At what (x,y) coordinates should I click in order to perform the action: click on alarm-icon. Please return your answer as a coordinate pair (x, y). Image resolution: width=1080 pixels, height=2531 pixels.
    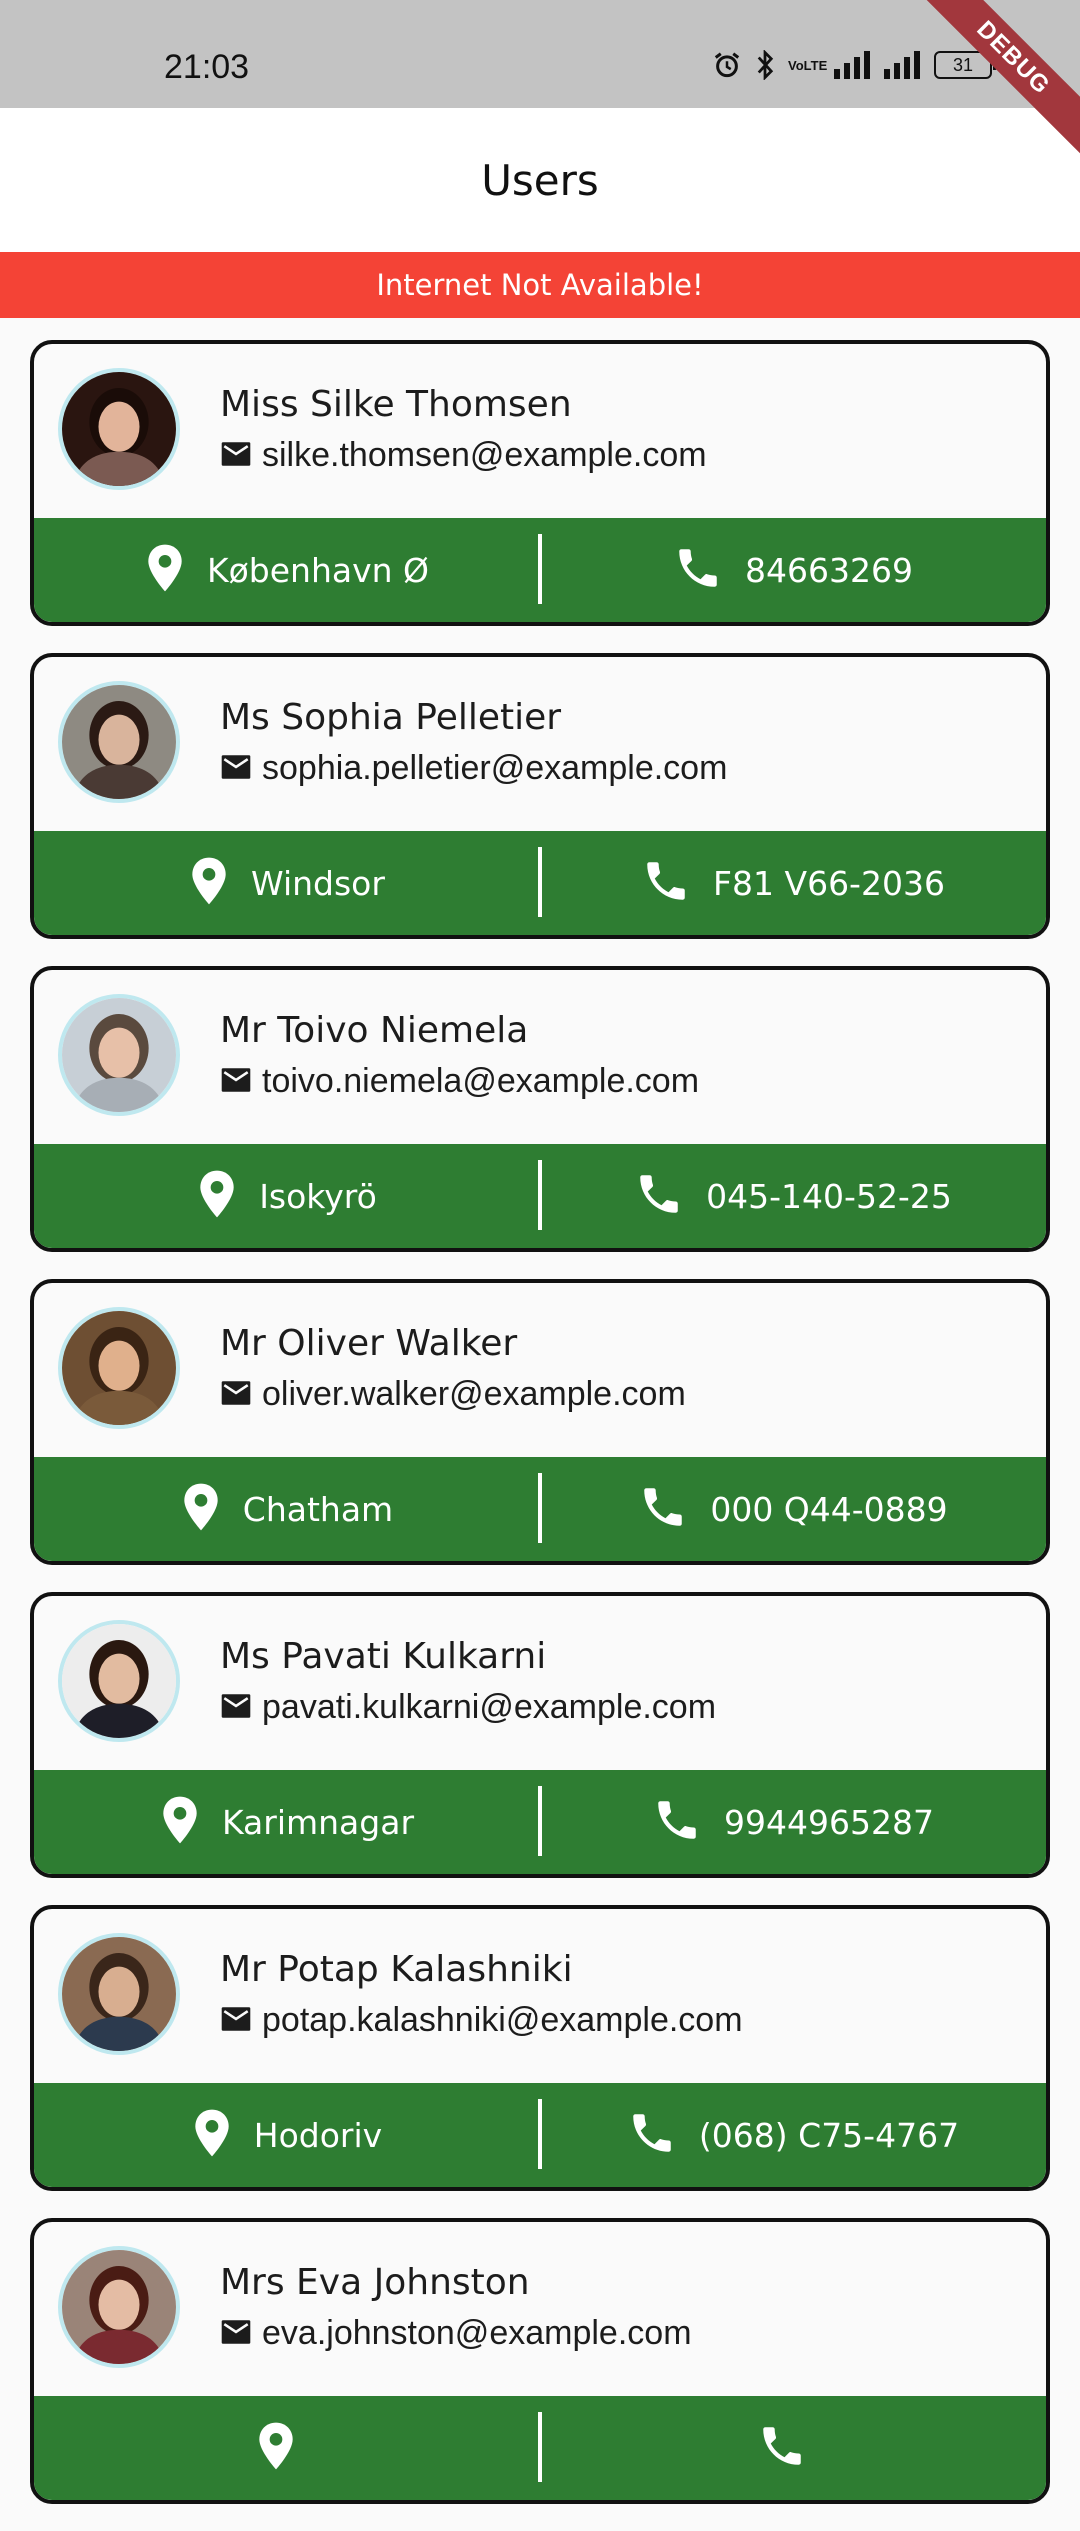
    Looking at the image, I should click on (727, 65).